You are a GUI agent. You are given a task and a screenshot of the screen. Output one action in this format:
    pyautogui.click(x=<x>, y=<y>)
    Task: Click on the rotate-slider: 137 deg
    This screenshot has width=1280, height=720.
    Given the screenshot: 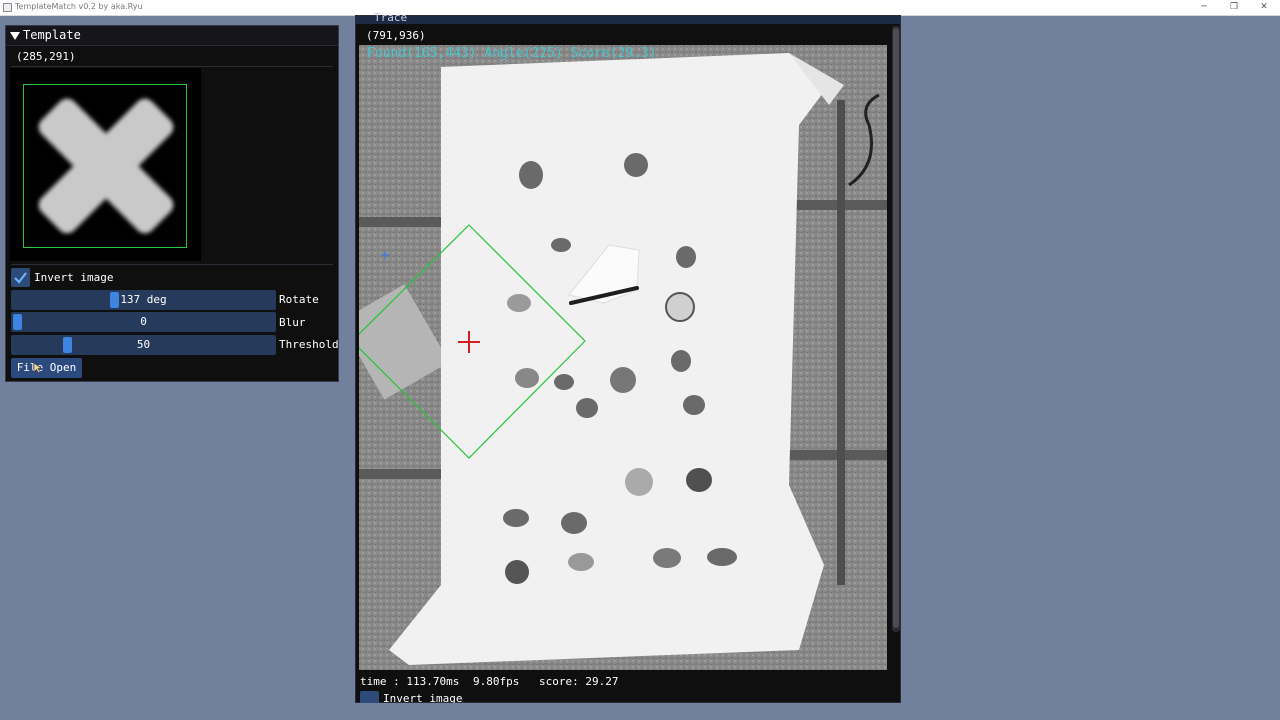 What is the action you would take?
    pyautogui.click(x=143, y=300)
    